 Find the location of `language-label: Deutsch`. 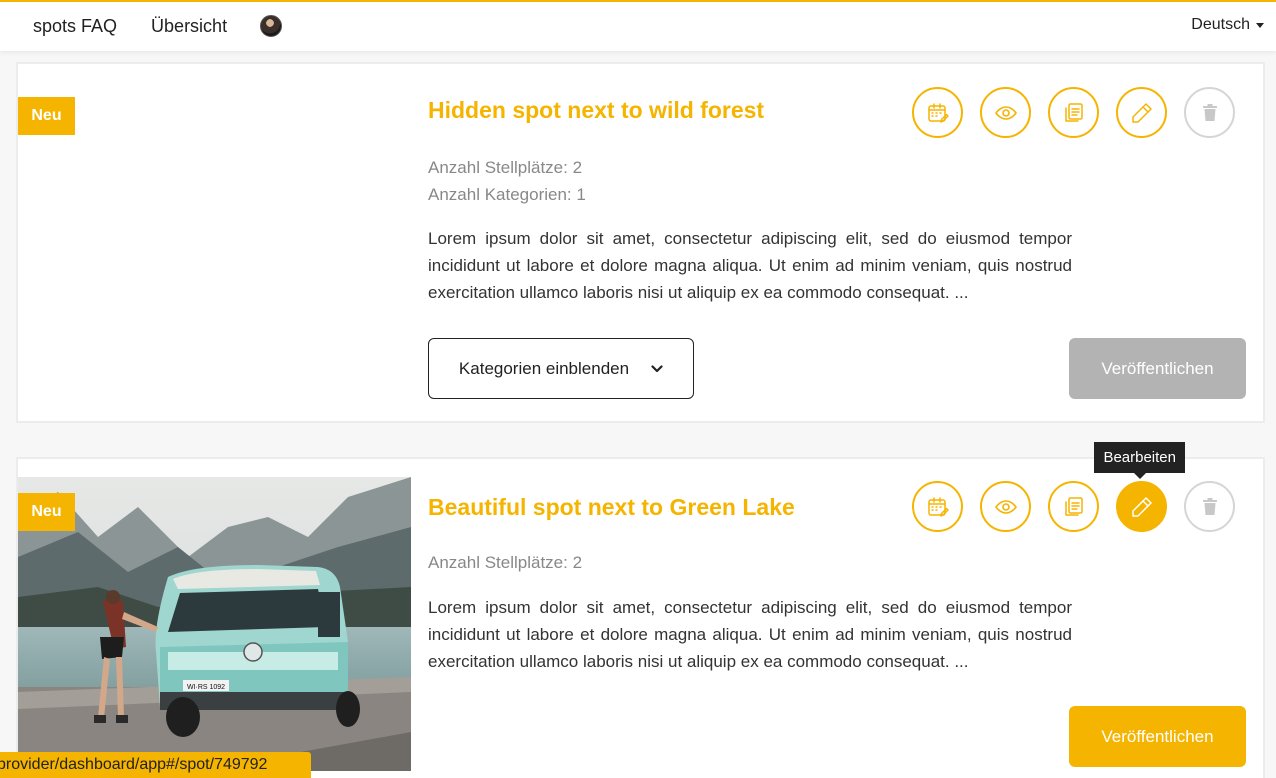

language-label: Deutsch is located at coordinates (1220, 24).